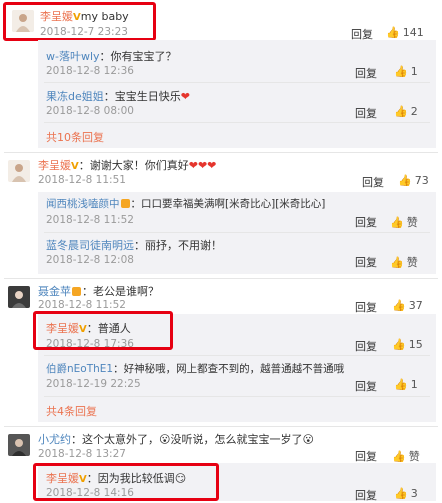  Describe the element at coordinates (54, 165) in the screenshot. I see `user-name: 李呈媛` at that location.